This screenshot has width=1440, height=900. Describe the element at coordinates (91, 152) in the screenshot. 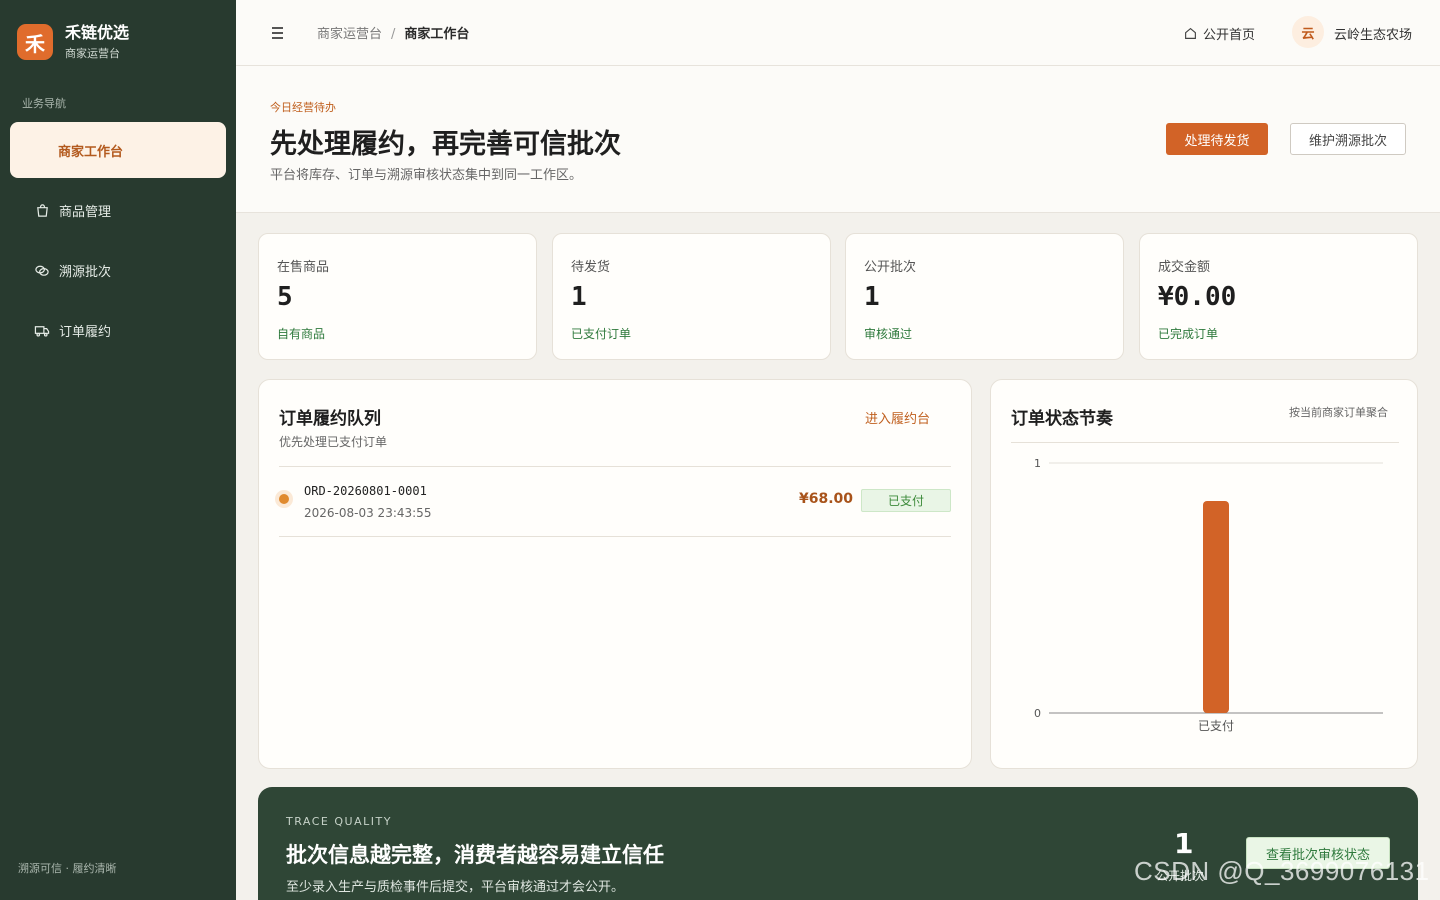

I see `sidebar-item-label: 商家工作台` at that location.